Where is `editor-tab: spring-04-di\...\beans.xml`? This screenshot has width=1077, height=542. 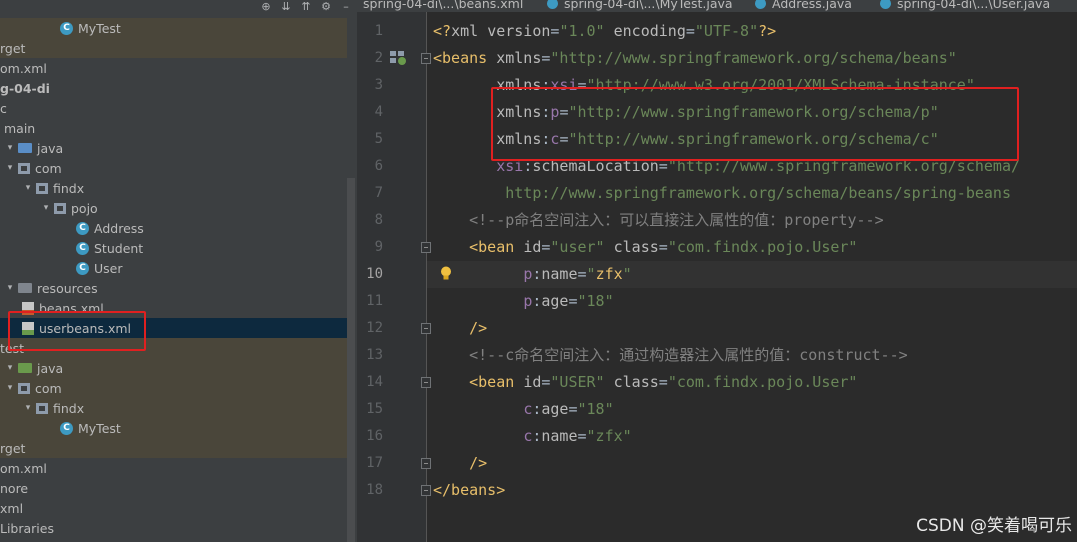
editor-tab: spring-04-di\...\beans.xml is located at coordinates (443, 6).